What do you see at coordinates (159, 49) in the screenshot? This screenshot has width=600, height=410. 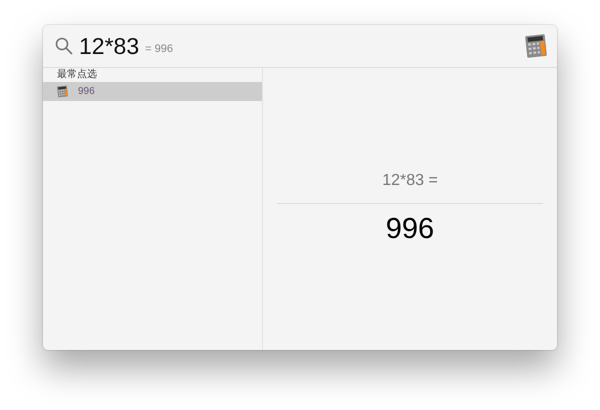 I see `inline-result: = 996` at bounding box center [159, 49].